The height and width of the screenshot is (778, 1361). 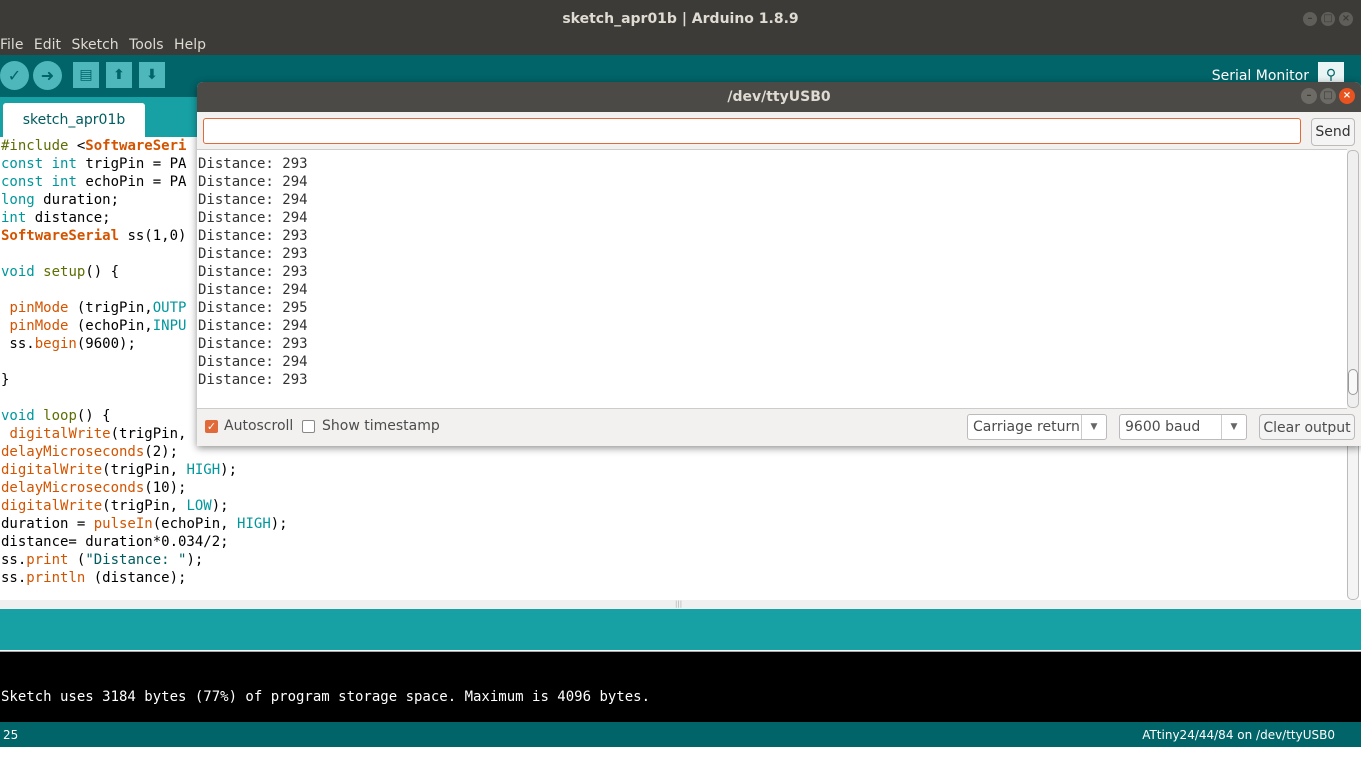 What do you see at coordinates (98, 308) in the screenshot?
I see `code-line: pinMode (trigPin,OUTP` at bounding box center [98, 308].